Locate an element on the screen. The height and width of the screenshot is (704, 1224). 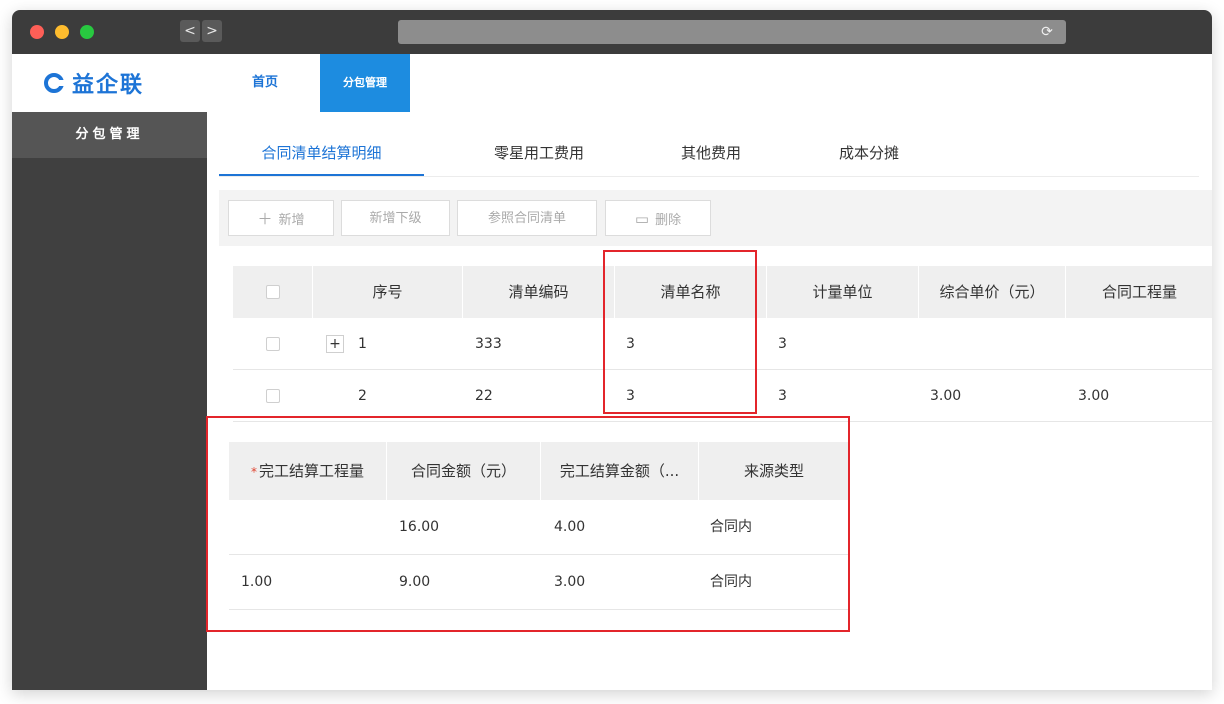
sidebar: 分包管理 is located at coordinates (109, 401).